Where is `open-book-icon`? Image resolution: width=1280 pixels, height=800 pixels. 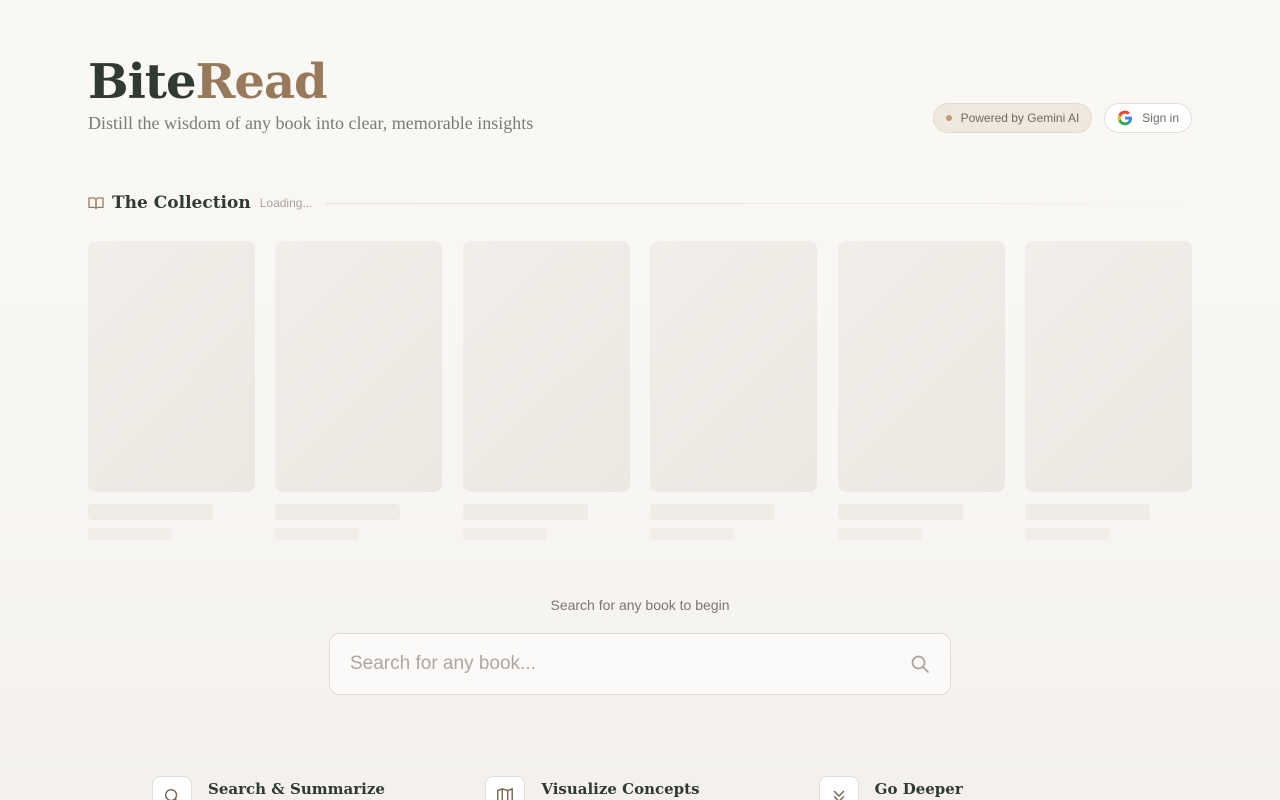
open-book-icon is located at coordinates (96, 203).